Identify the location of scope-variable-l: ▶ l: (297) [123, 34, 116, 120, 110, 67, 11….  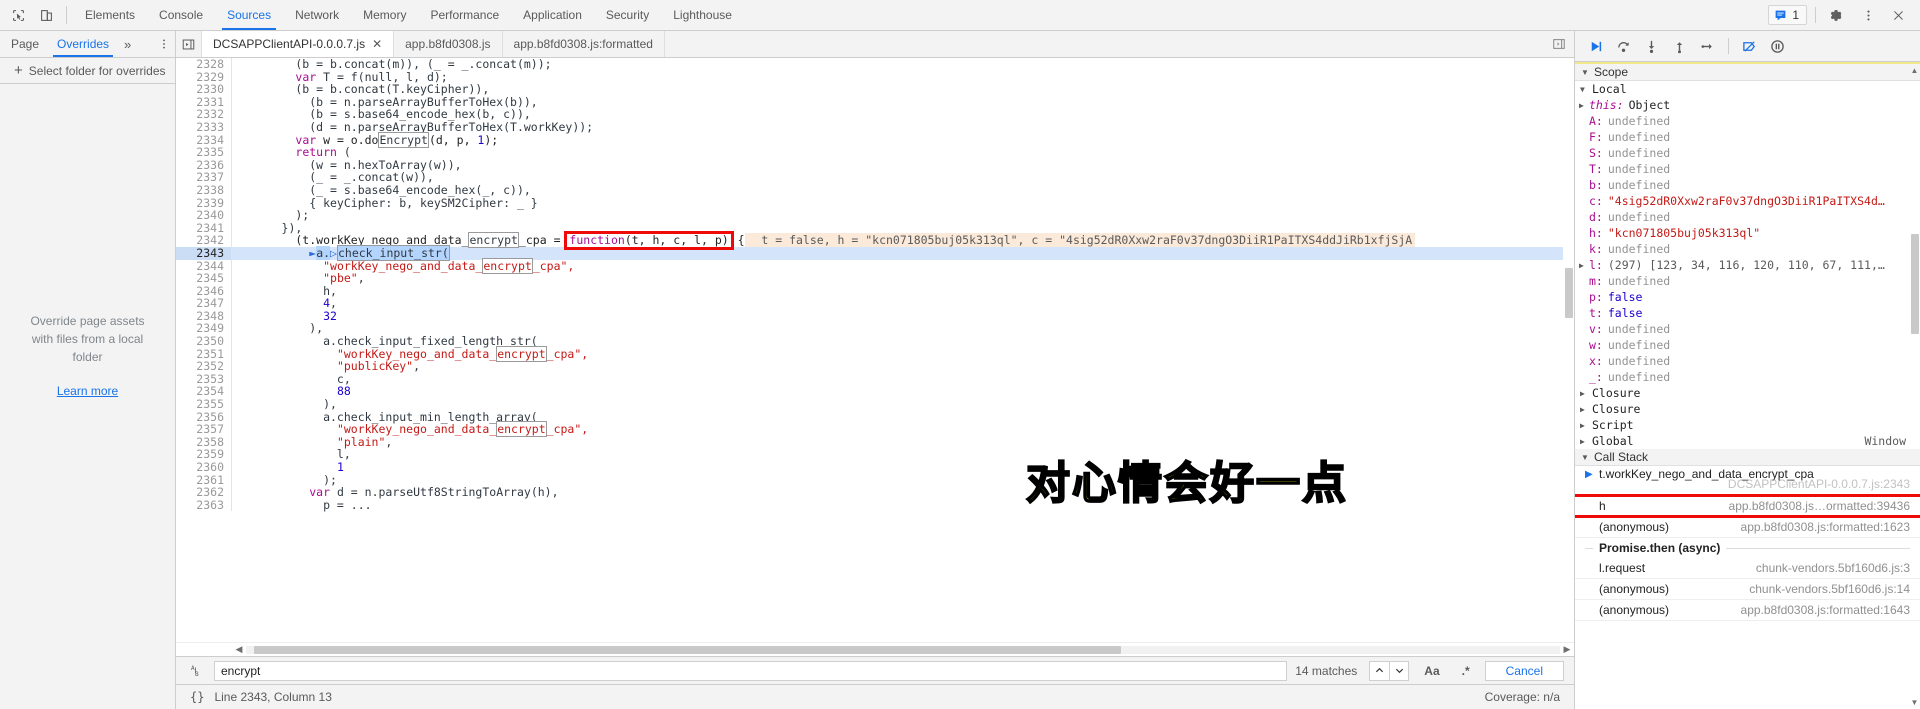
(1747, 265).